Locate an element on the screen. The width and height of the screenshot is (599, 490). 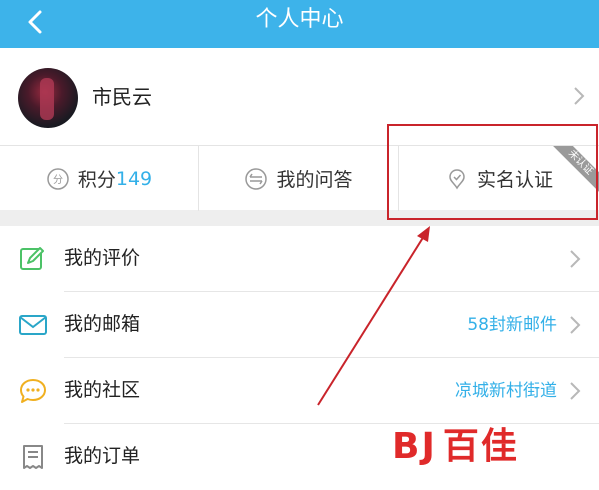
chat-bubble-icon is located at coordinates (33, 391).